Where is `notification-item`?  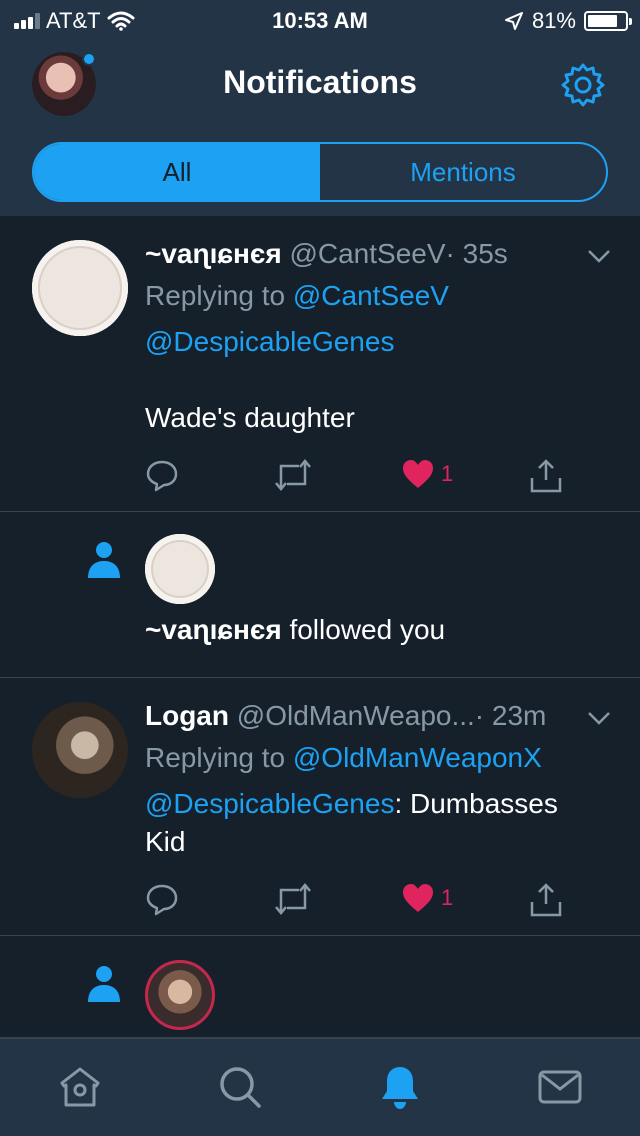
notification-item is located at coordinates (320, 987).